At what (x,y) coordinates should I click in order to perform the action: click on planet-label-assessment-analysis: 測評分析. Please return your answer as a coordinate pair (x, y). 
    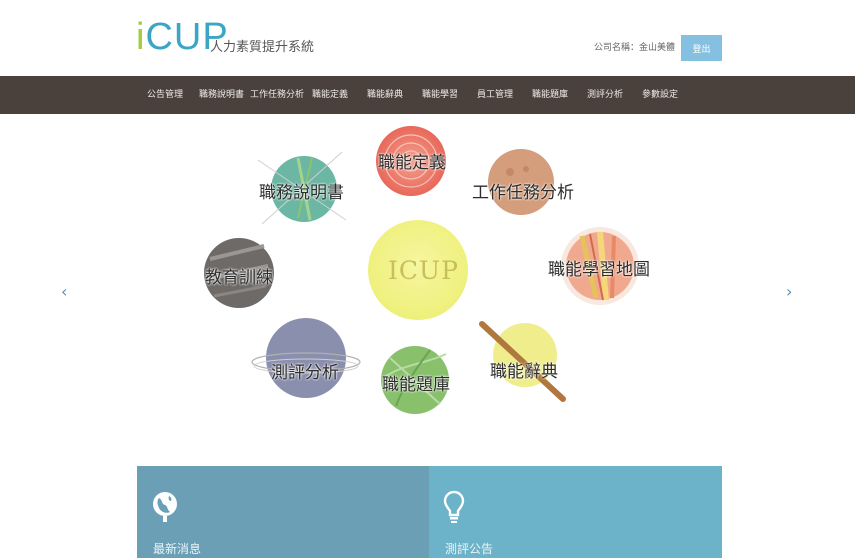
    Looking at the image, I should click on (305, 370).